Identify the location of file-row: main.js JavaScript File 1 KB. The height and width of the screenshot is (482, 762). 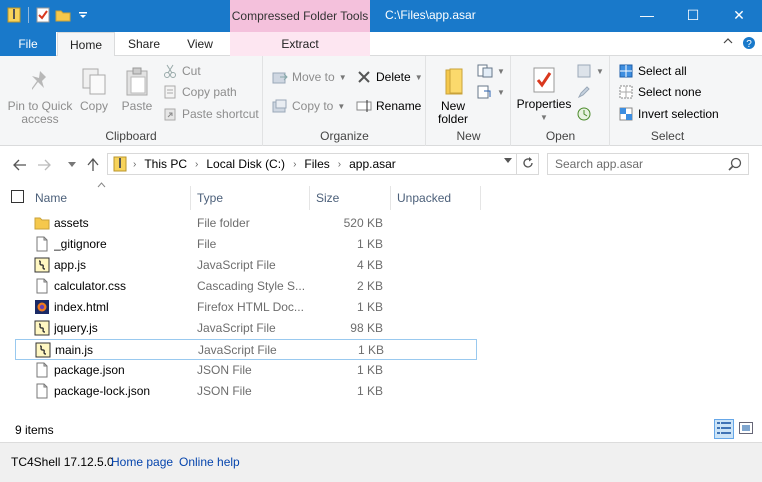
(246, 349).